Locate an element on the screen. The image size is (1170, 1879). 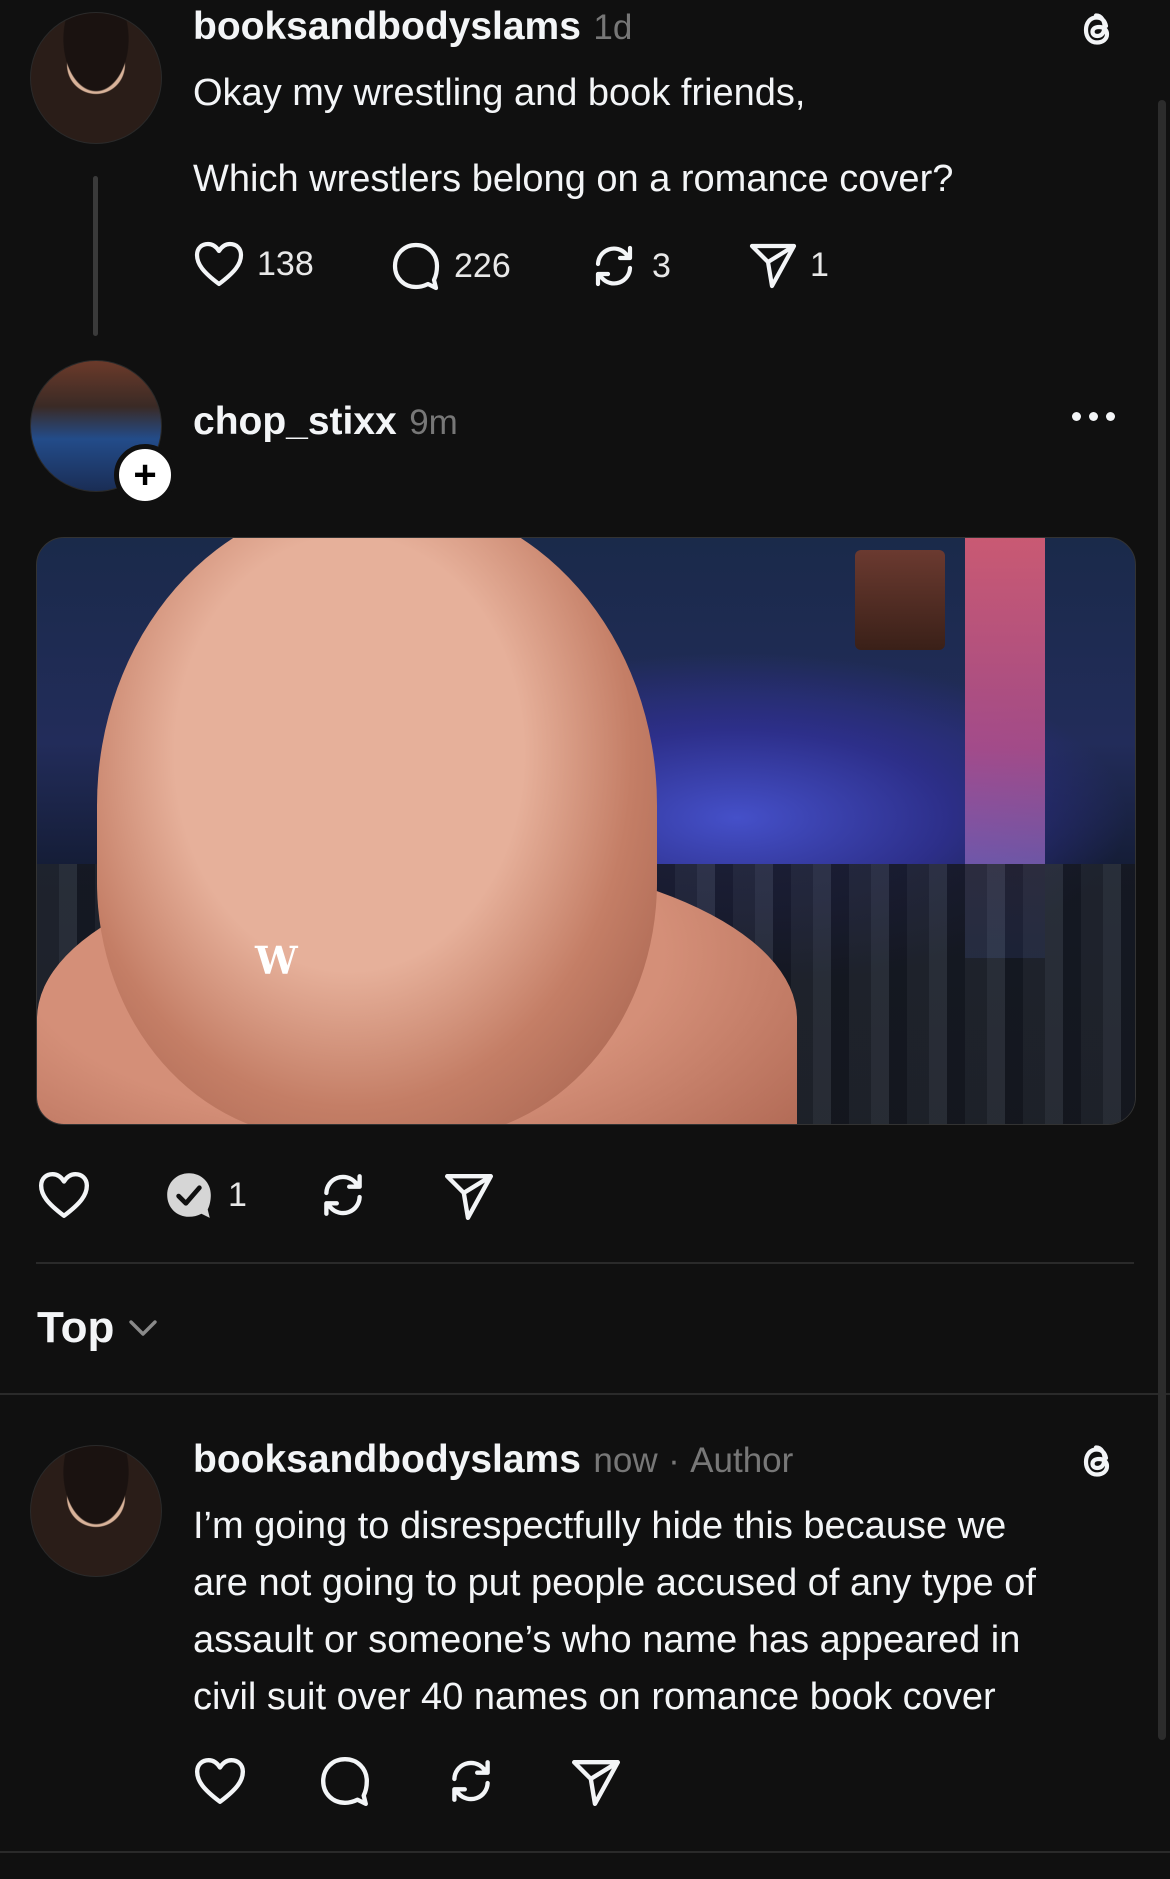
chevron-down-icon is located at coordinates (143, 1328).